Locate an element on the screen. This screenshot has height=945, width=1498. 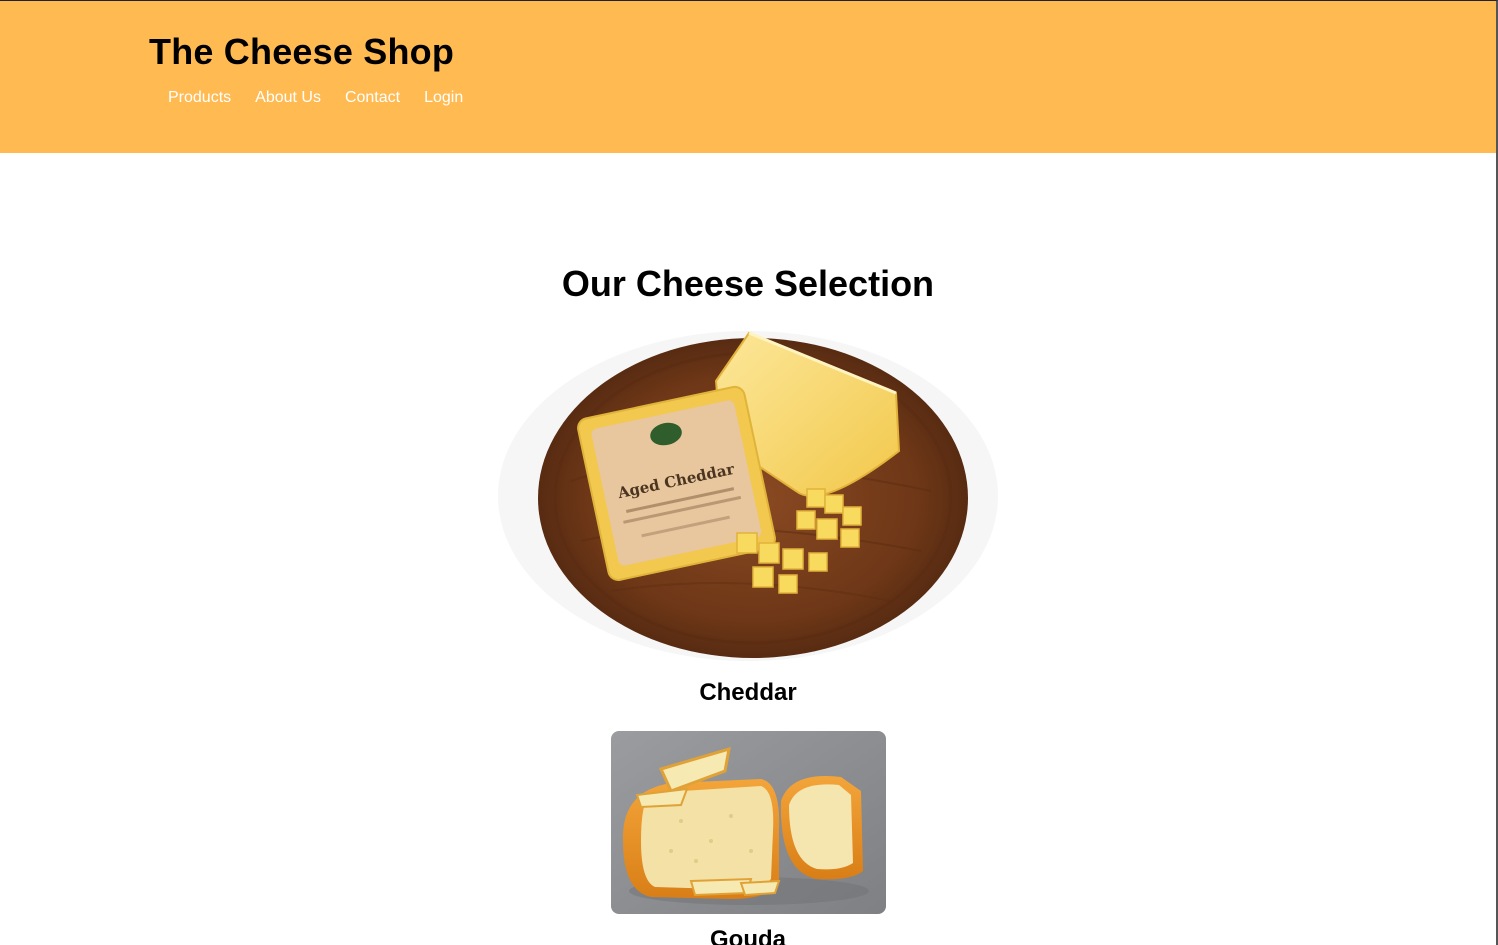
main-nav: Products About Us Contact Login is located at coordinates (327, 98).